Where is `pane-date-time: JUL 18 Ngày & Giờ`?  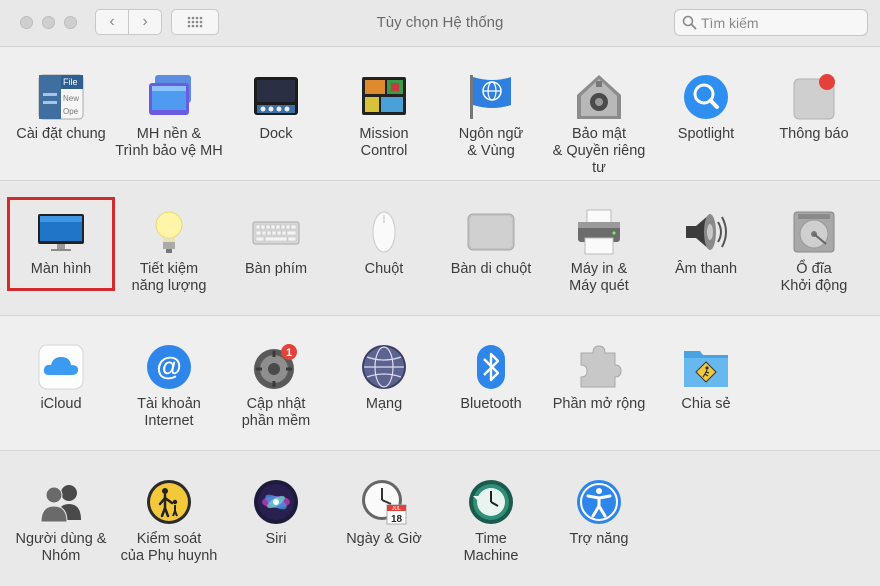
pane-date-time: JUL 18 Ngày & Giờ is located at coordinates (384, 519).